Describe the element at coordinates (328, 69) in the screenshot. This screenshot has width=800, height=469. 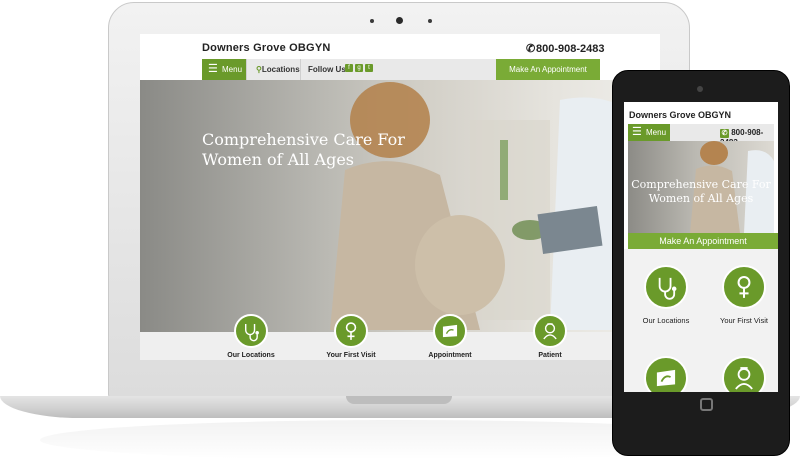
I see `follow-label: Follow Us:` at that location.